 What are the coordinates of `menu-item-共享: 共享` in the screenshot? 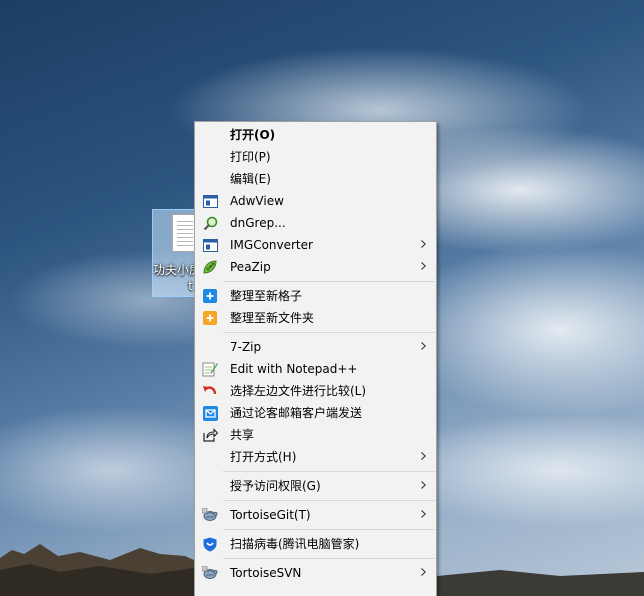 It's located at (315, 435).